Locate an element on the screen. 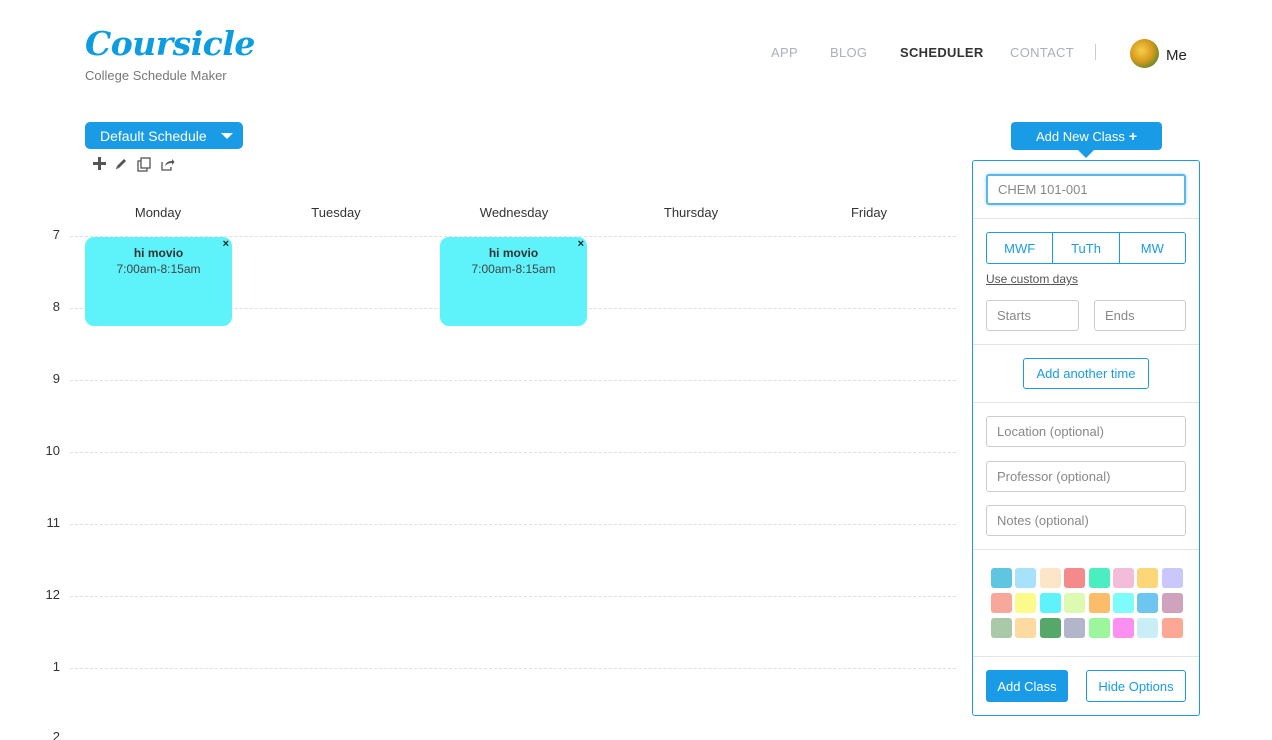  nav-blog: BLOG is located at coordinates (848, 52).